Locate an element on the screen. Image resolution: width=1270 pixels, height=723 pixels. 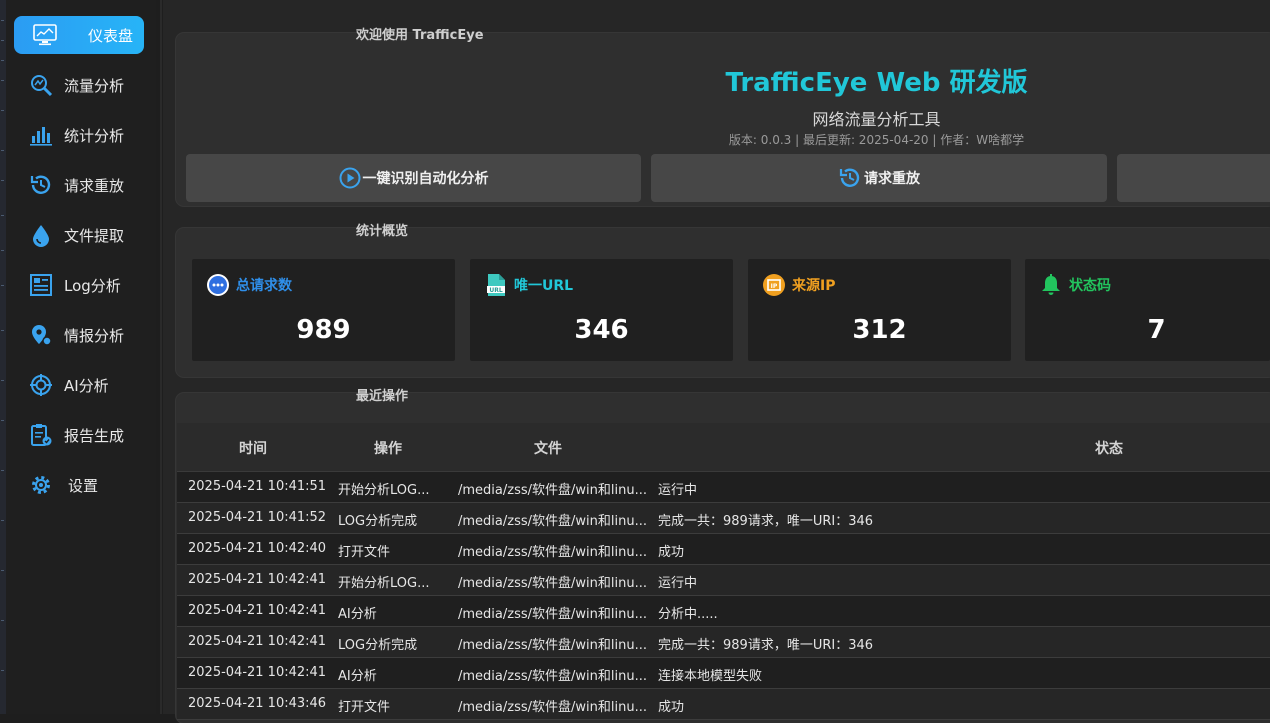
column-header-file: 文件 is located at coordinates (548, 448).